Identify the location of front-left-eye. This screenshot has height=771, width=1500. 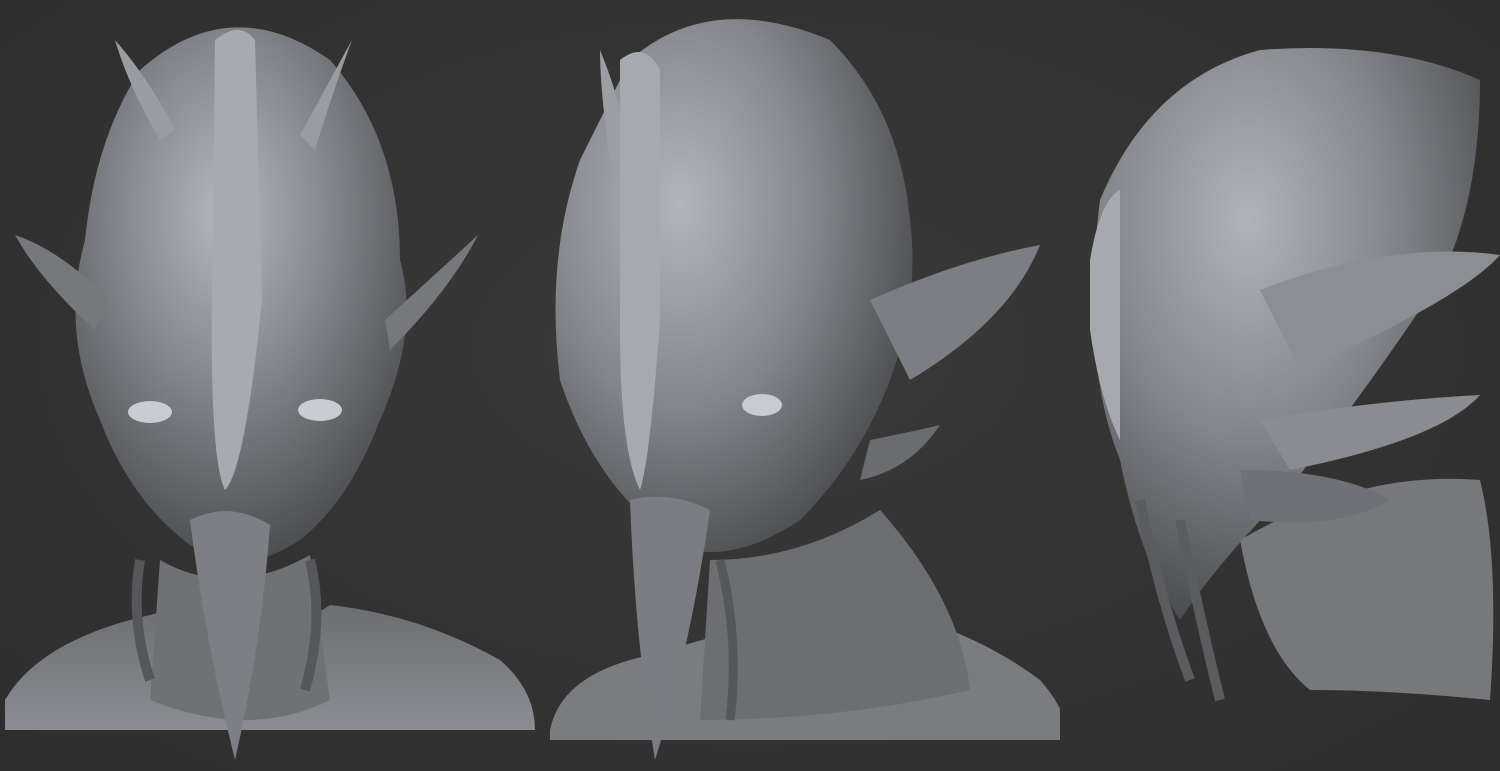
(150, 412).